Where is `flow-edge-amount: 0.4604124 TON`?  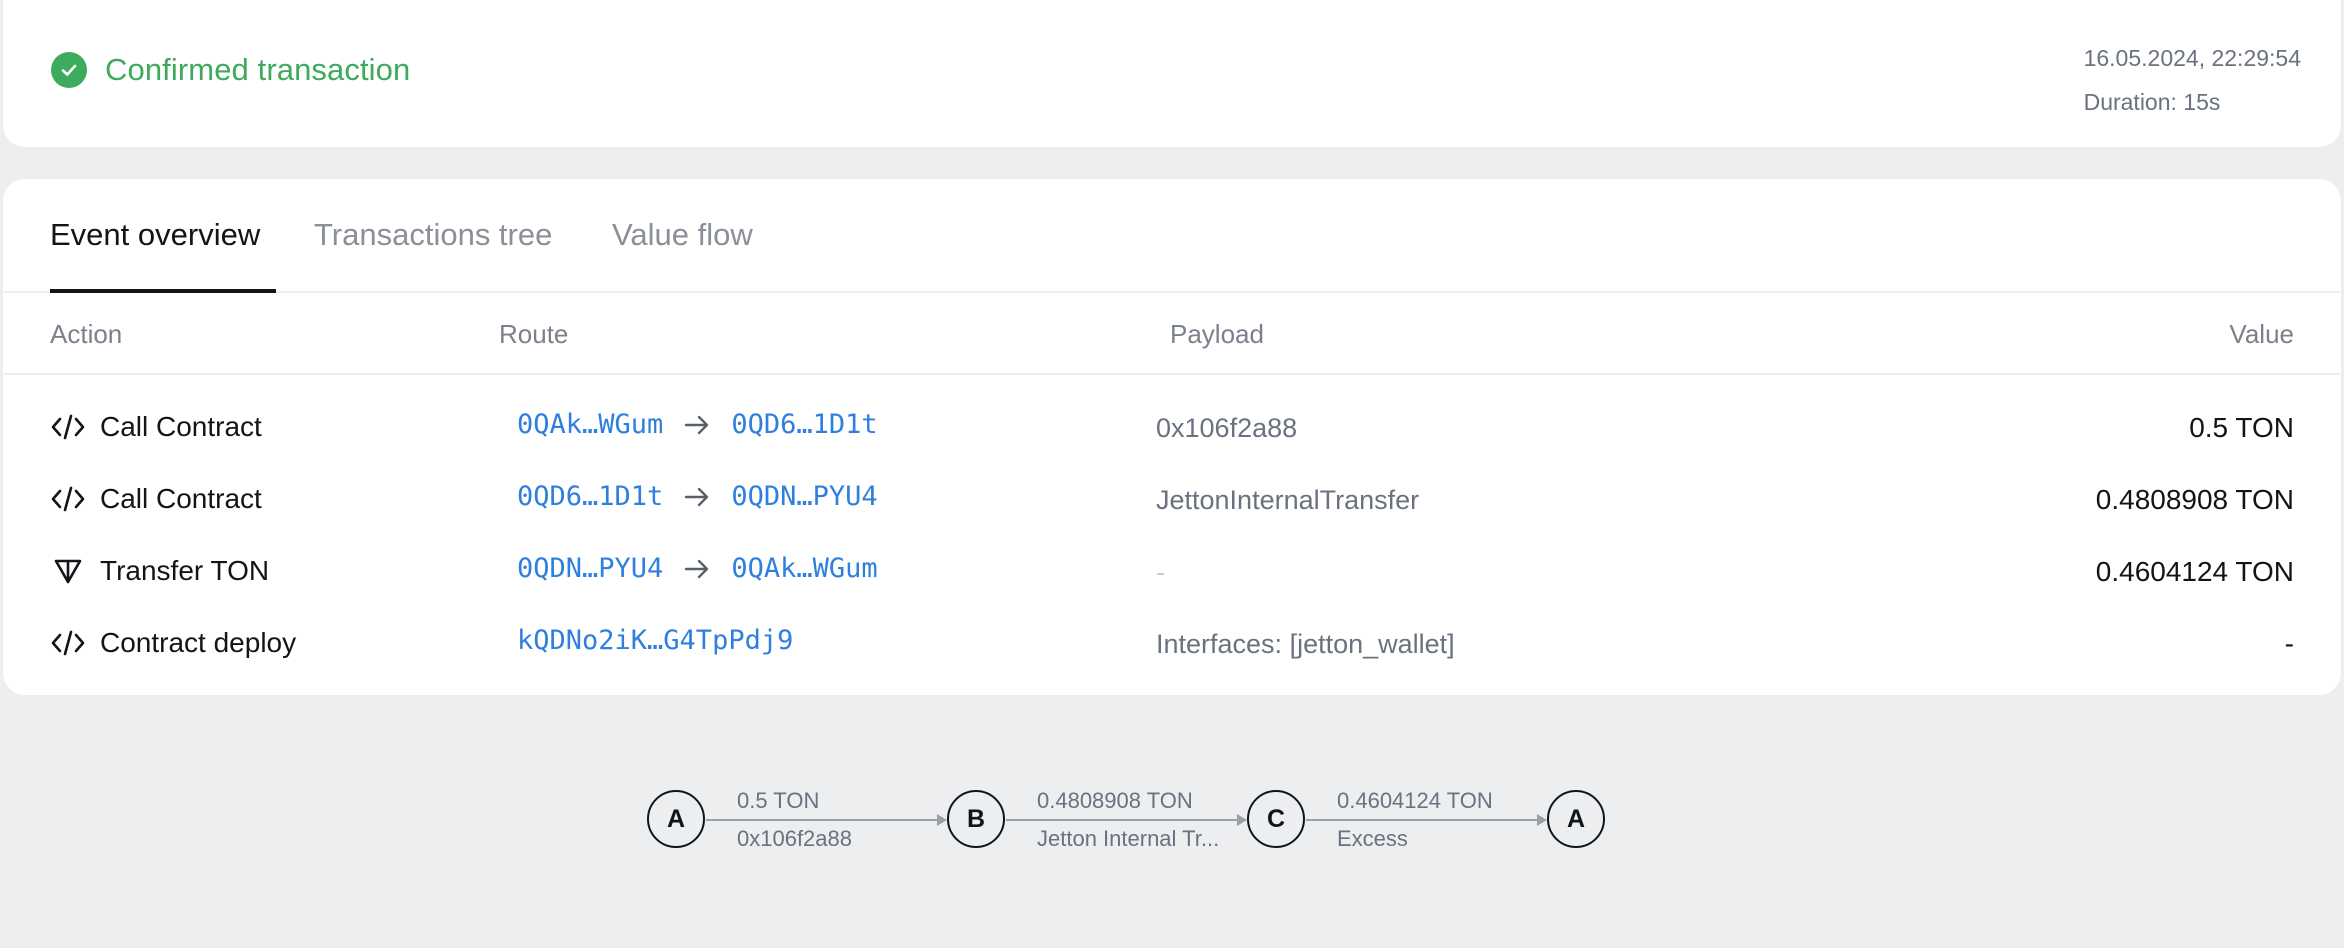 flow-edge-amount: 0.4604124 TON is located at coordinates (1415, 800).